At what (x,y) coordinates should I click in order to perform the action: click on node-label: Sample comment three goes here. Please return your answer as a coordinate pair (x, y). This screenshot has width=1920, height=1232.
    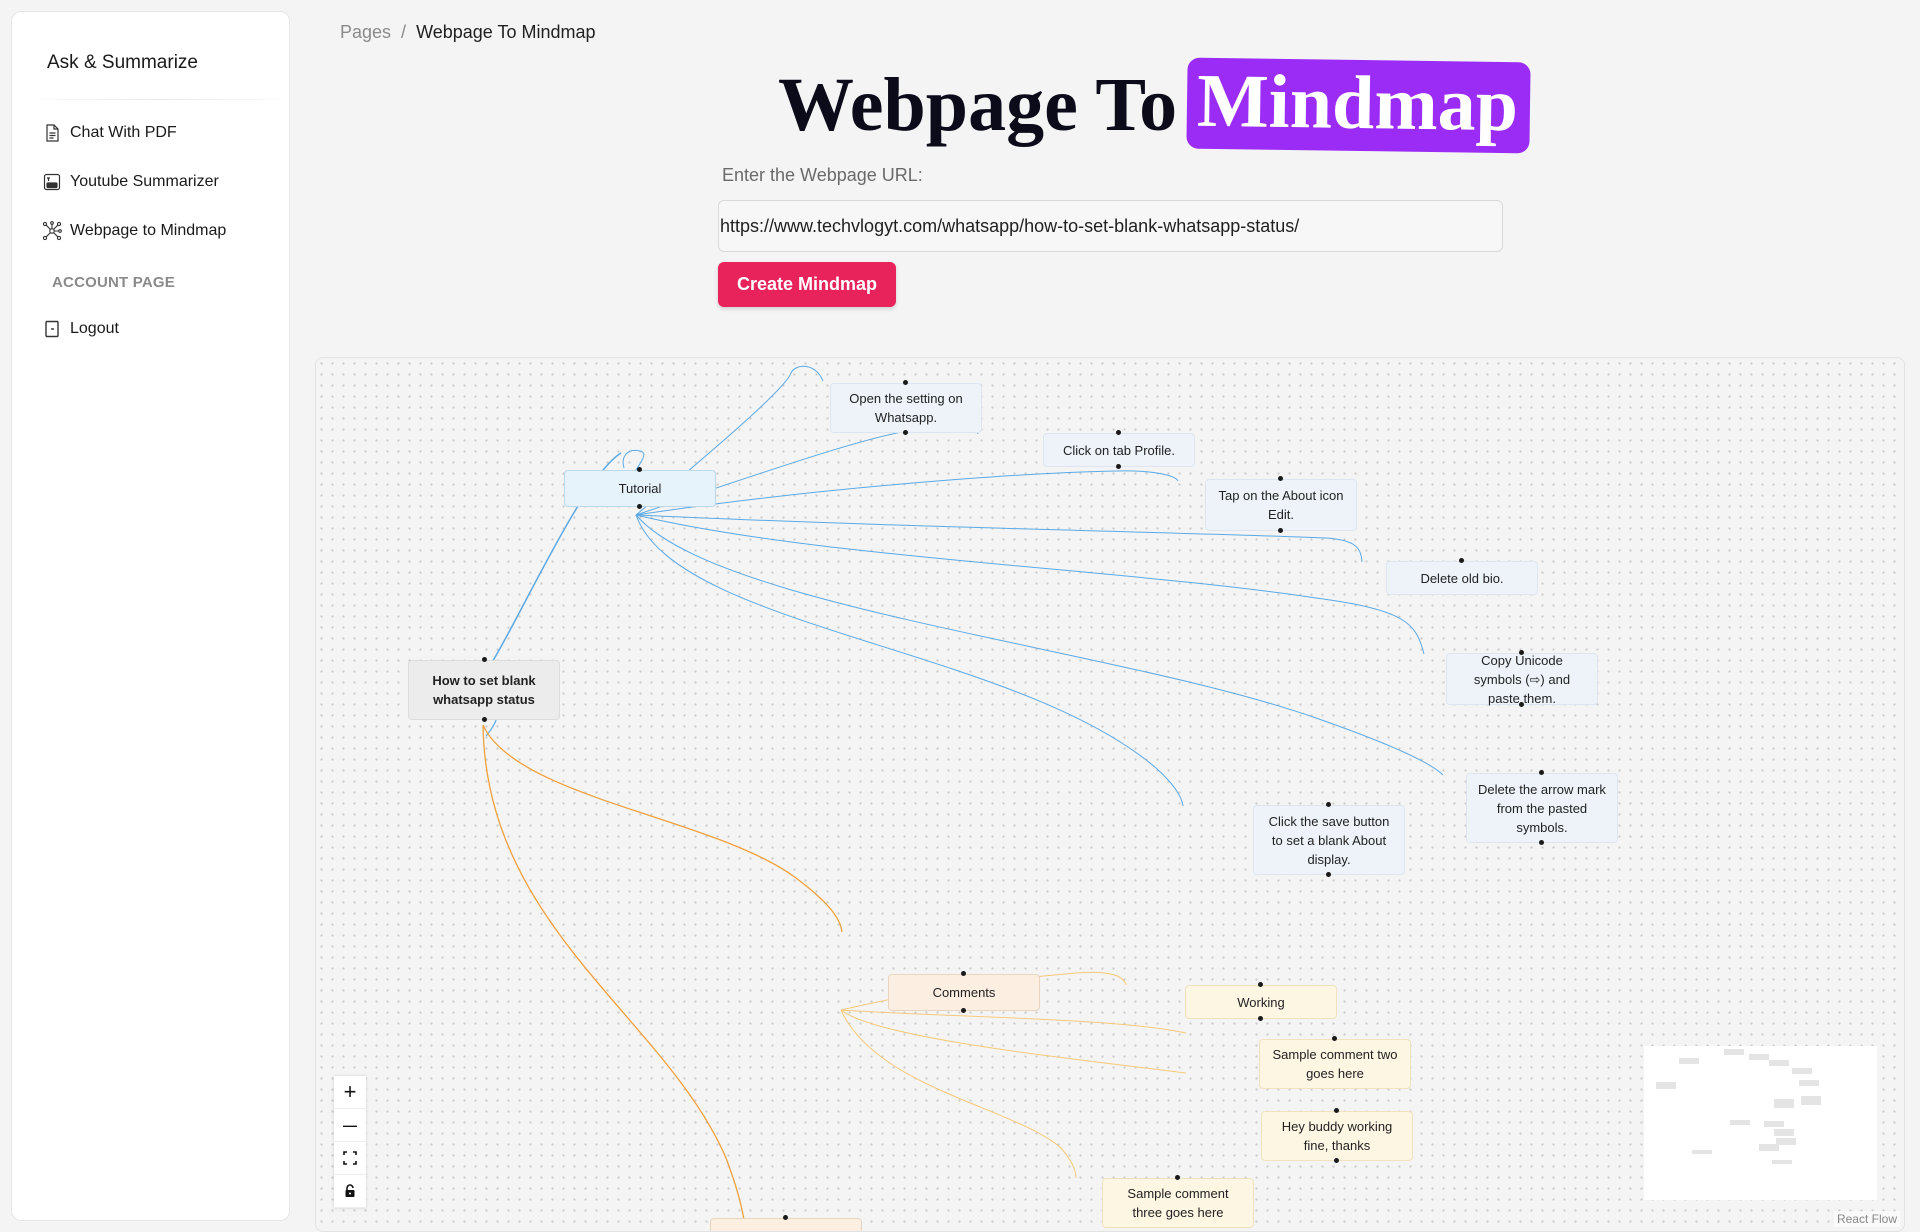
    Looking at the image, I should click on (1178, 1203).